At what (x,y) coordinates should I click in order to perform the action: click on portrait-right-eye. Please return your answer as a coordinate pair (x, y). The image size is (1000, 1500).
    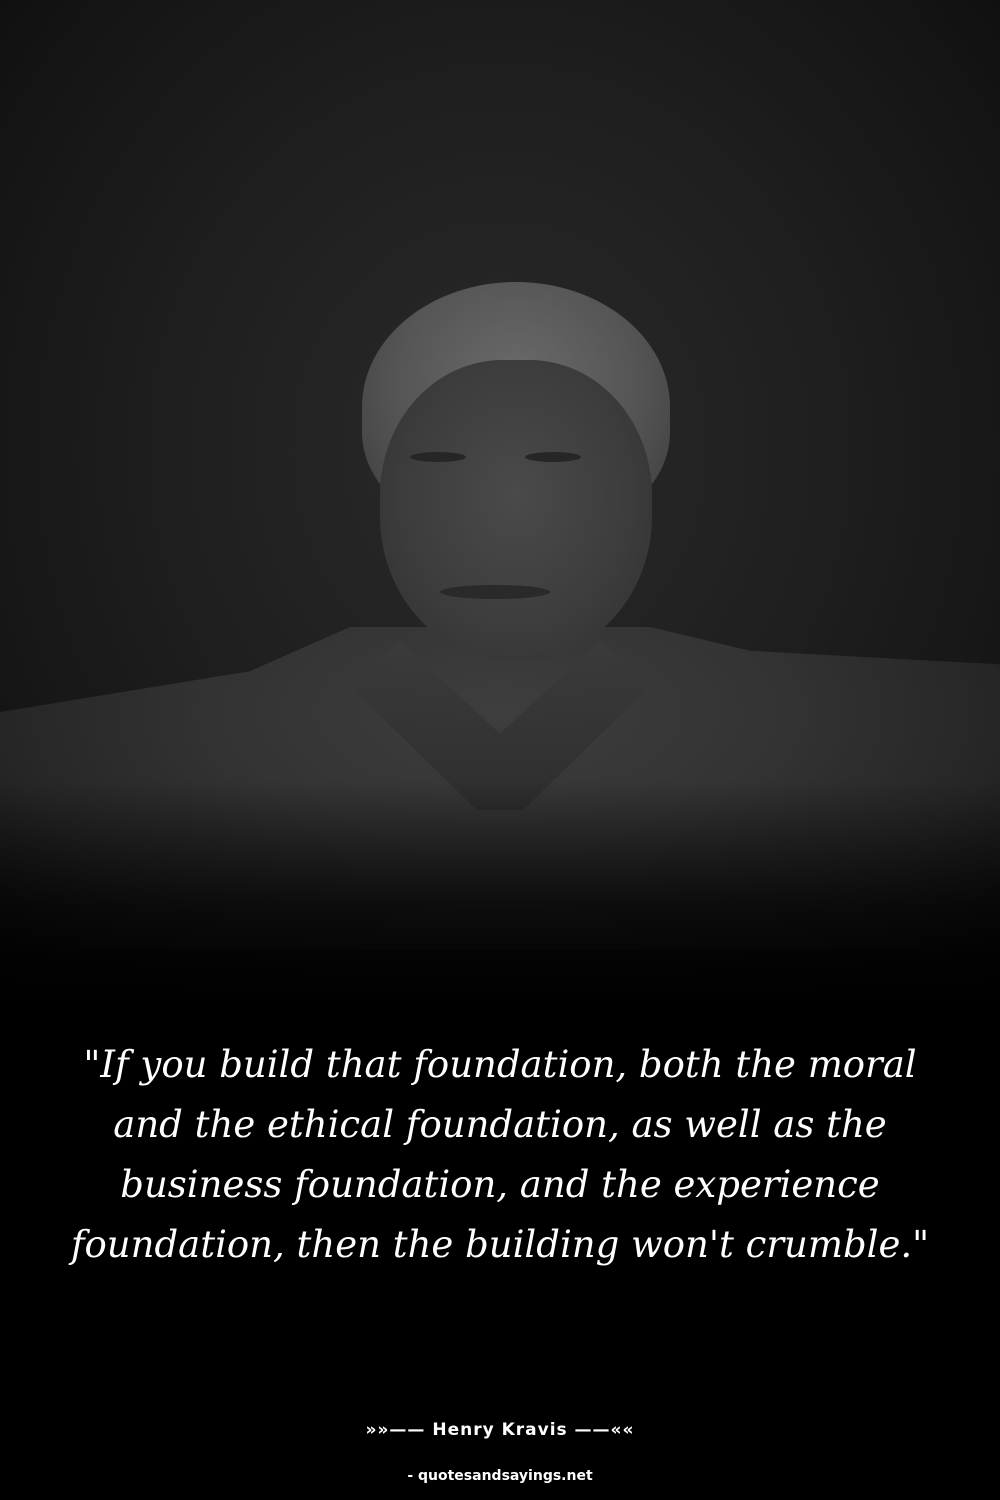
    Looking at the image, I should click on (553, 457).